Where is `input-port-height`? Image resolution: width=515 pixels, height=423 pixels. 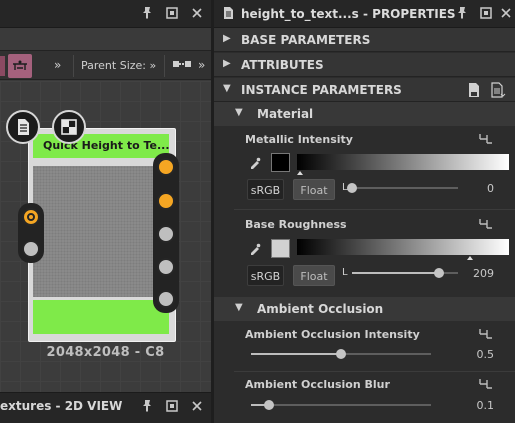 input-port-height is located at coordinates (31, 217).